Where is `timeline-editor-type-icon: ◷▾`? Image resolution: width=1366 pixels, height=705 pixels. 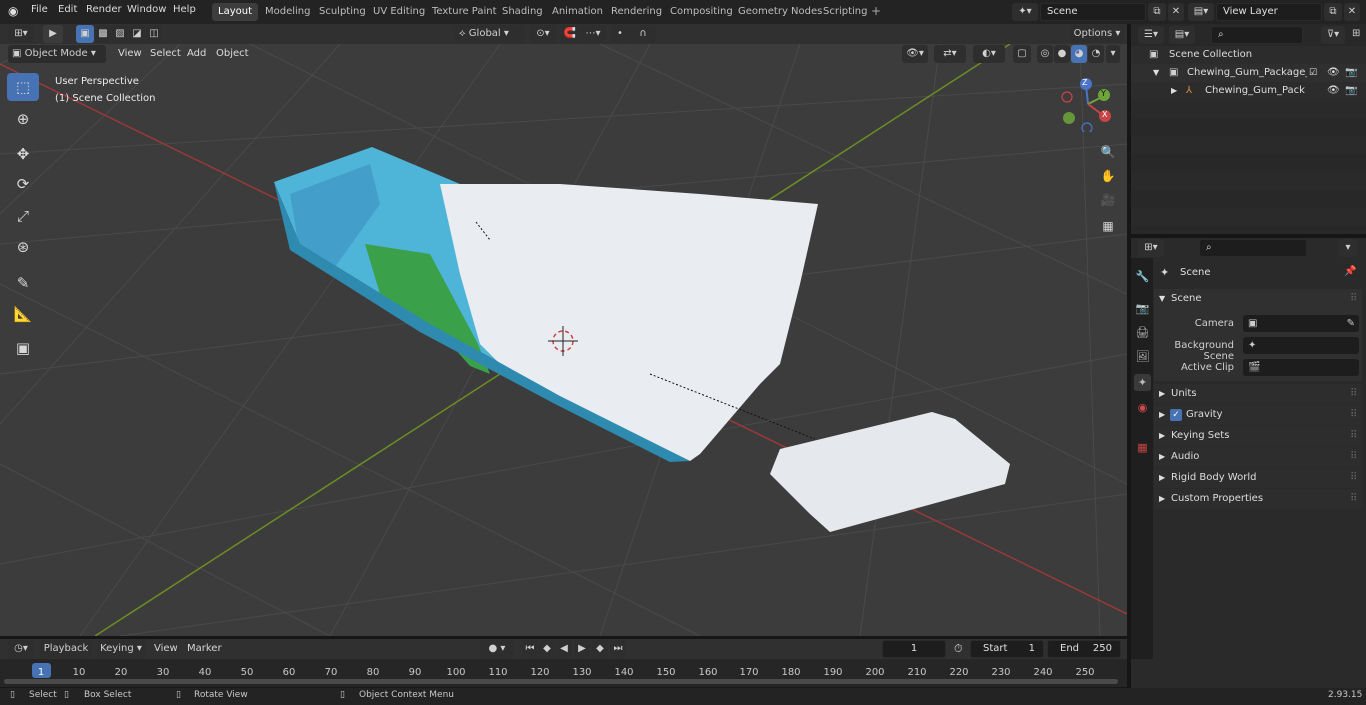
timeline-editor-type-icon: ◷▾ is located at coordinates (21, 649).